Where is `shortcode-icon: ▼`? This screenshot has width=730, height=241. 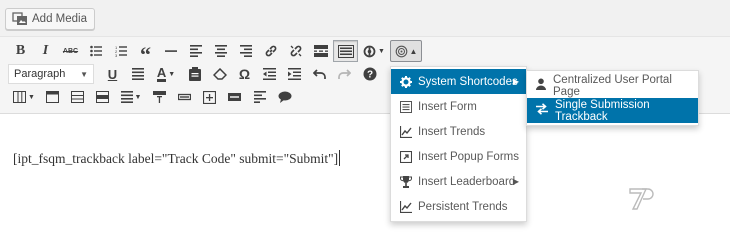
shortcode-icon: ▼ is located at coordinates (374, 51).